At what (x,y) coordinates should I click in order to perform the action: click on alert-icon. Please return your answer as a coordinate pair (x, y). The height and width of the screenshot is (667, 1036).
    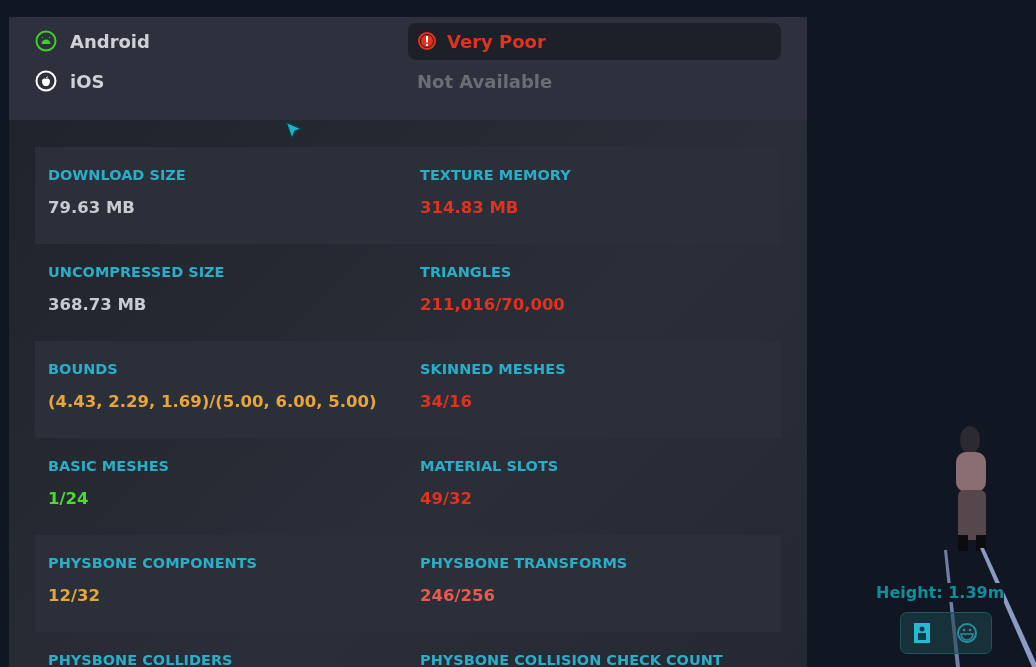
    Looking at the image, I should click on (427, 41).